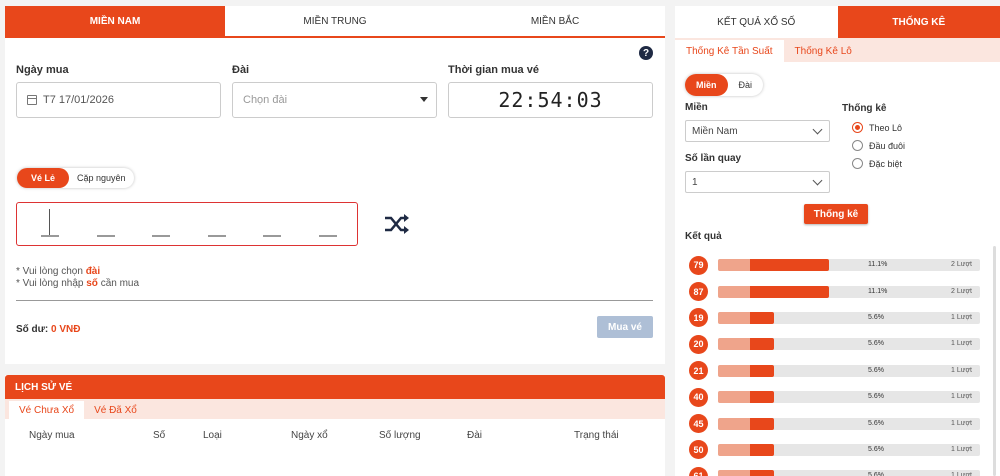 This screenshot has height=476, width=1000. Describe the element at coordinates (397, 224) in the screenshot. I see `shuffle-icon` at that location.